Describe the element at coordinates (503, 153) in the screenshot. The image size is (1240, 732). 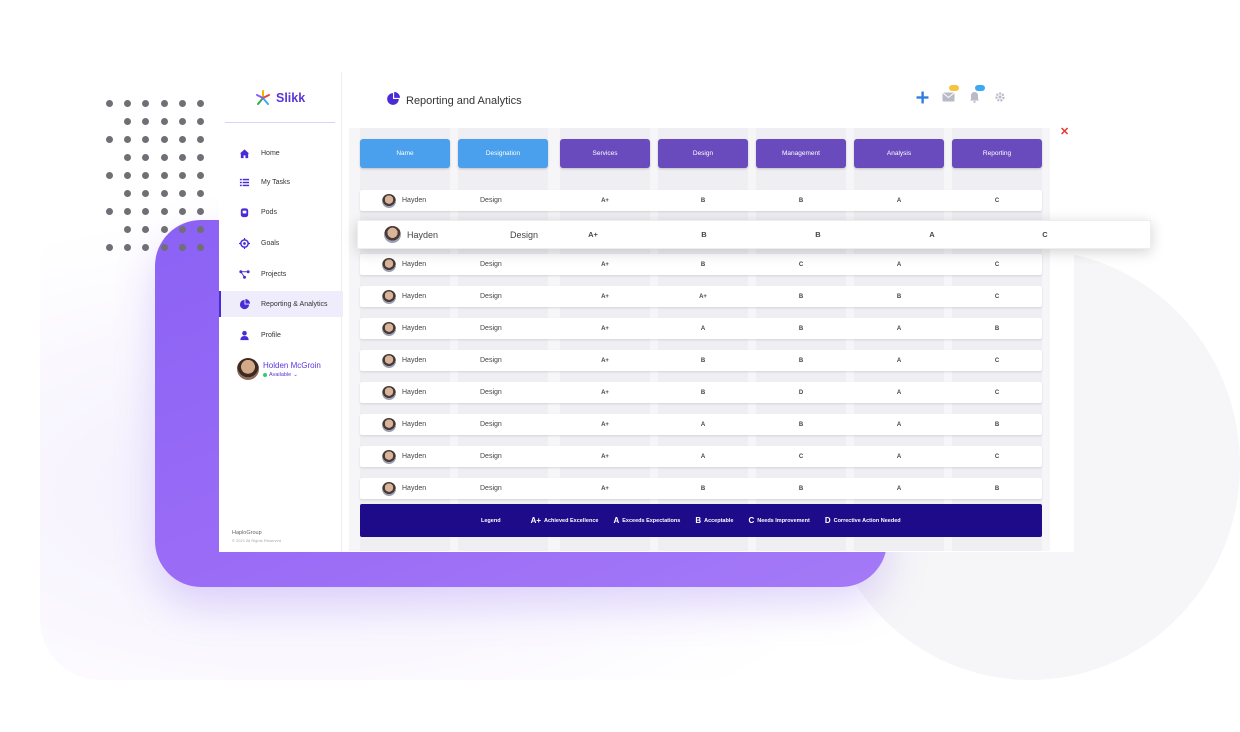
I see `column-header-designation: Designation` at that location.